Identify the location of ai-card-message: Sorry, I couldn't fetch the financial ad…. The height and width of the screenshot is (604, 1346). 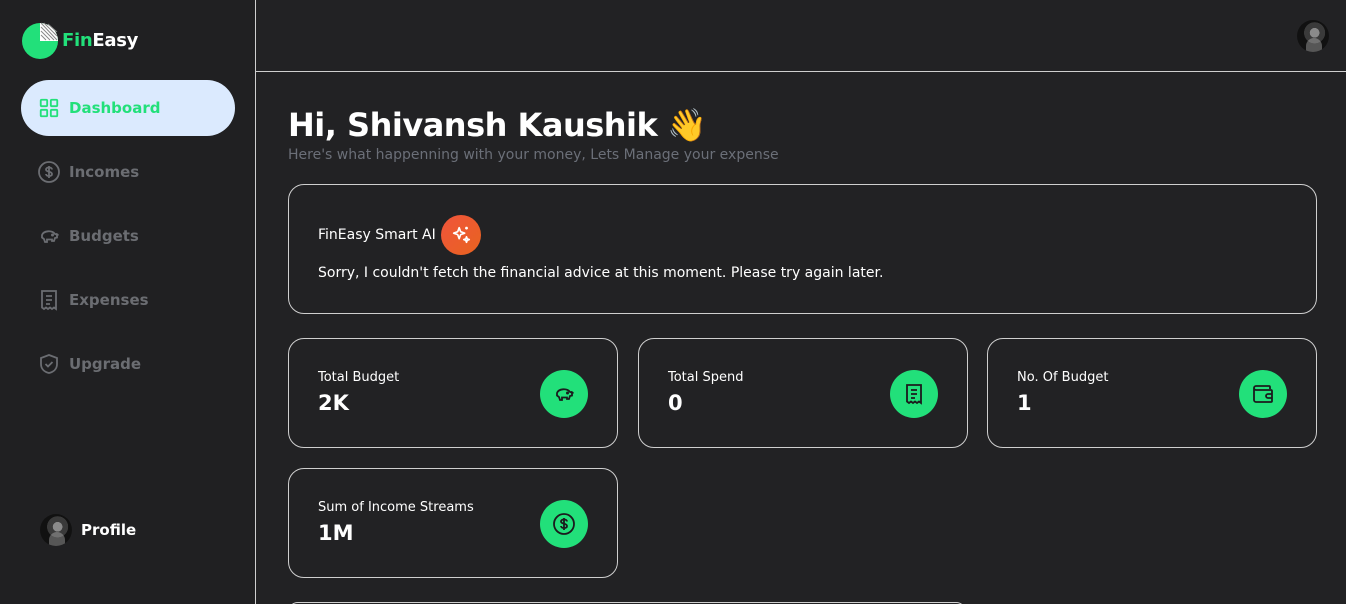
(601, 273).